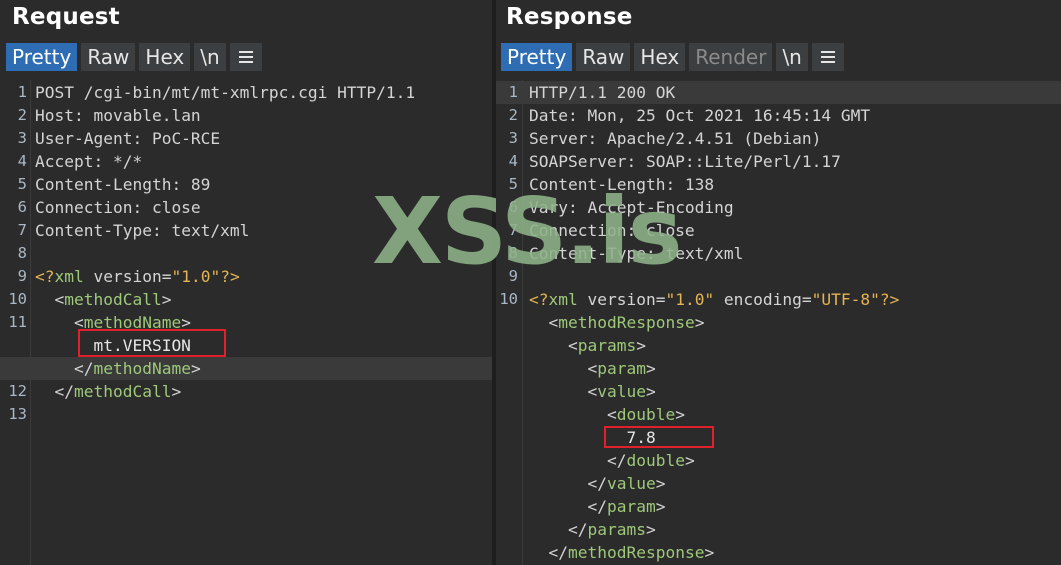  I want to click on response-tab-pretty: Pretty, so click(537, 57).